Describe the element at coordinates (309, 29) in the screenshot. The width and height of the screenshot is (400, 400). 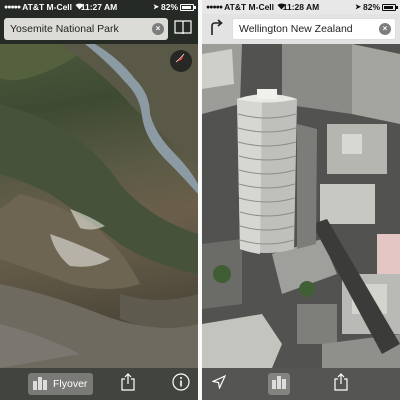
I see `search-query: Wellington New Zealand` at that location.